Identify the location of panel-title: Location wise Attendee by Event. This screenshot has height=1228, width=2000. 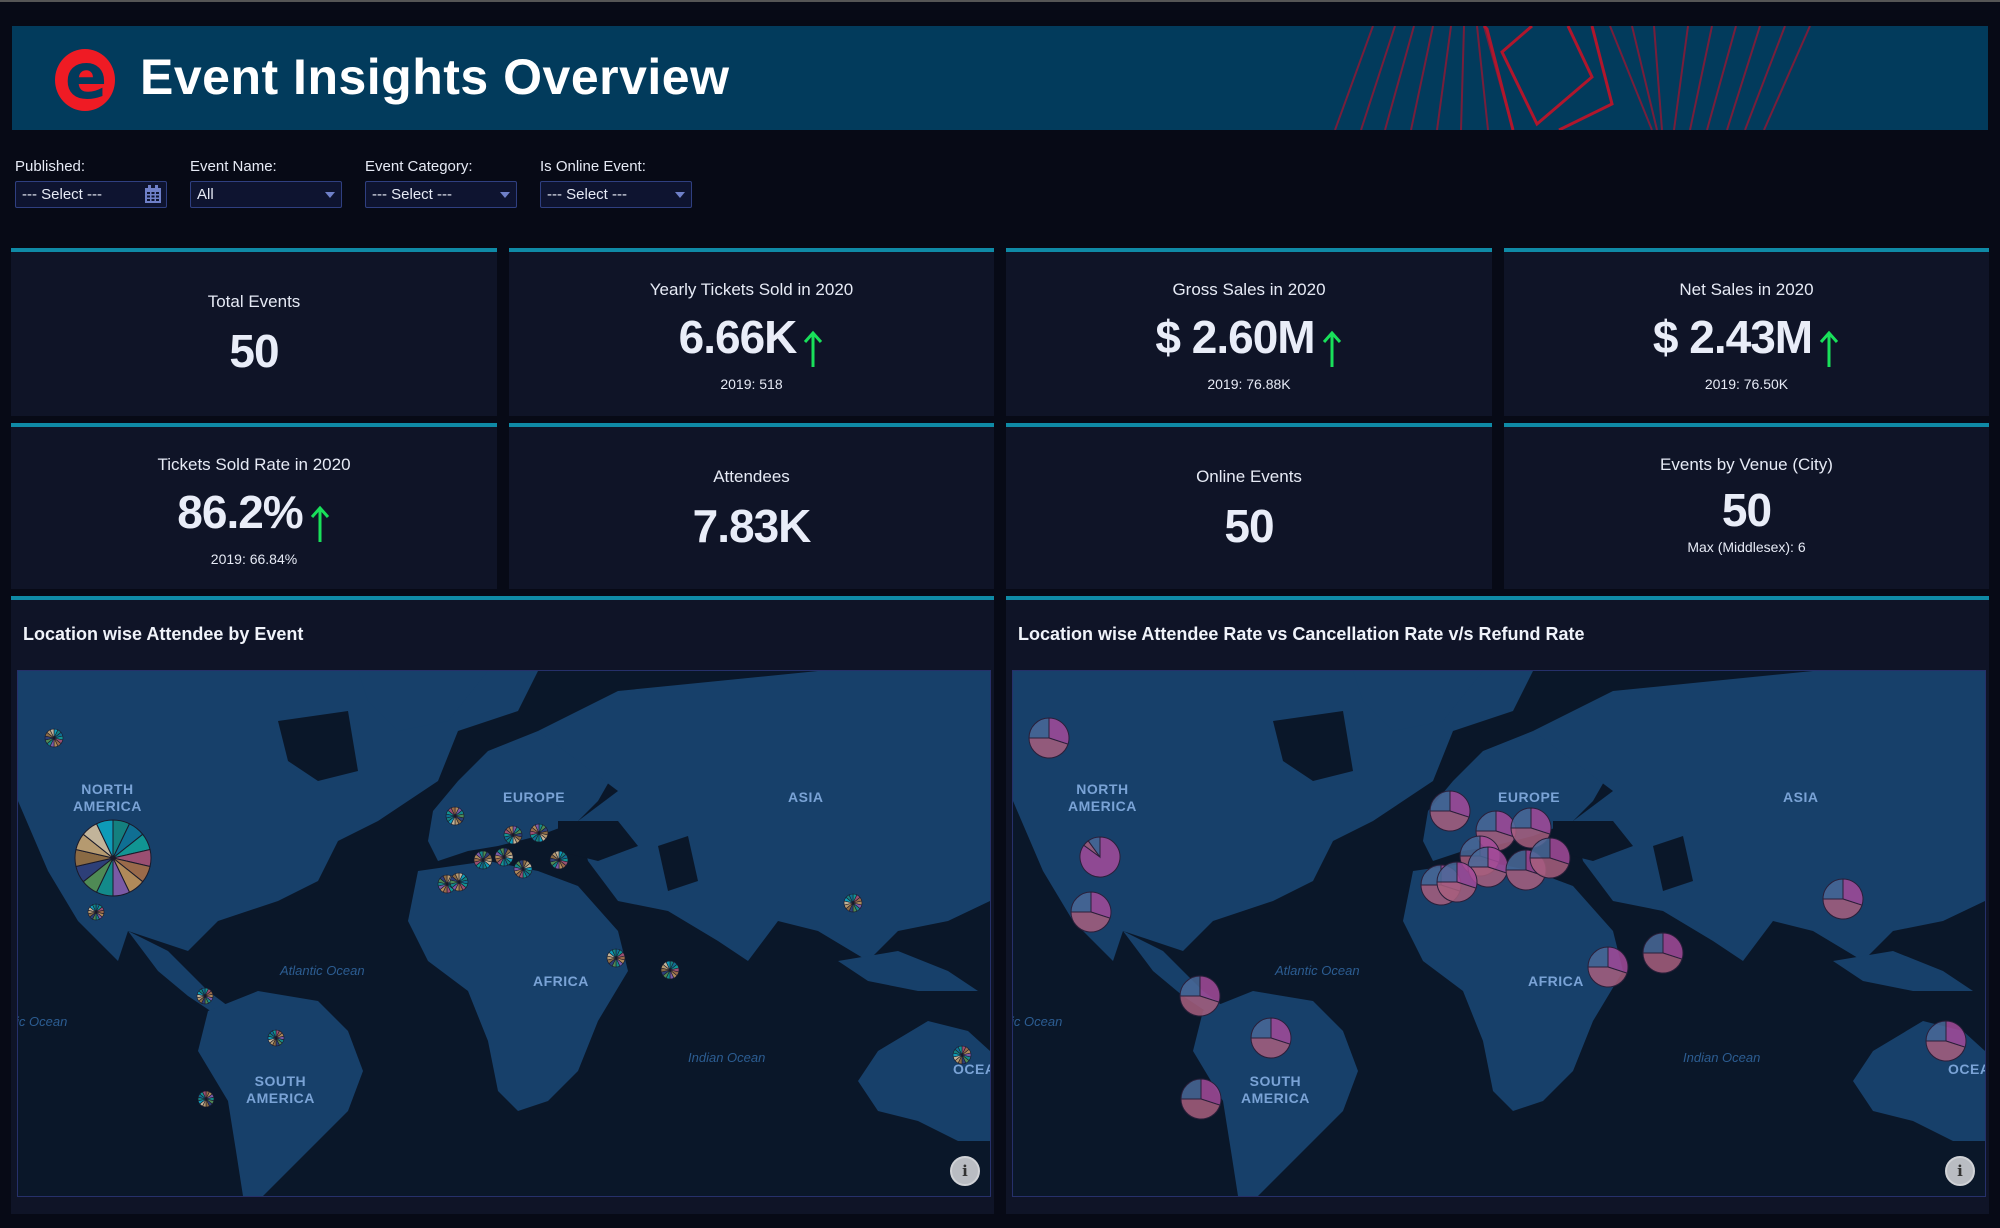
(163, 634).